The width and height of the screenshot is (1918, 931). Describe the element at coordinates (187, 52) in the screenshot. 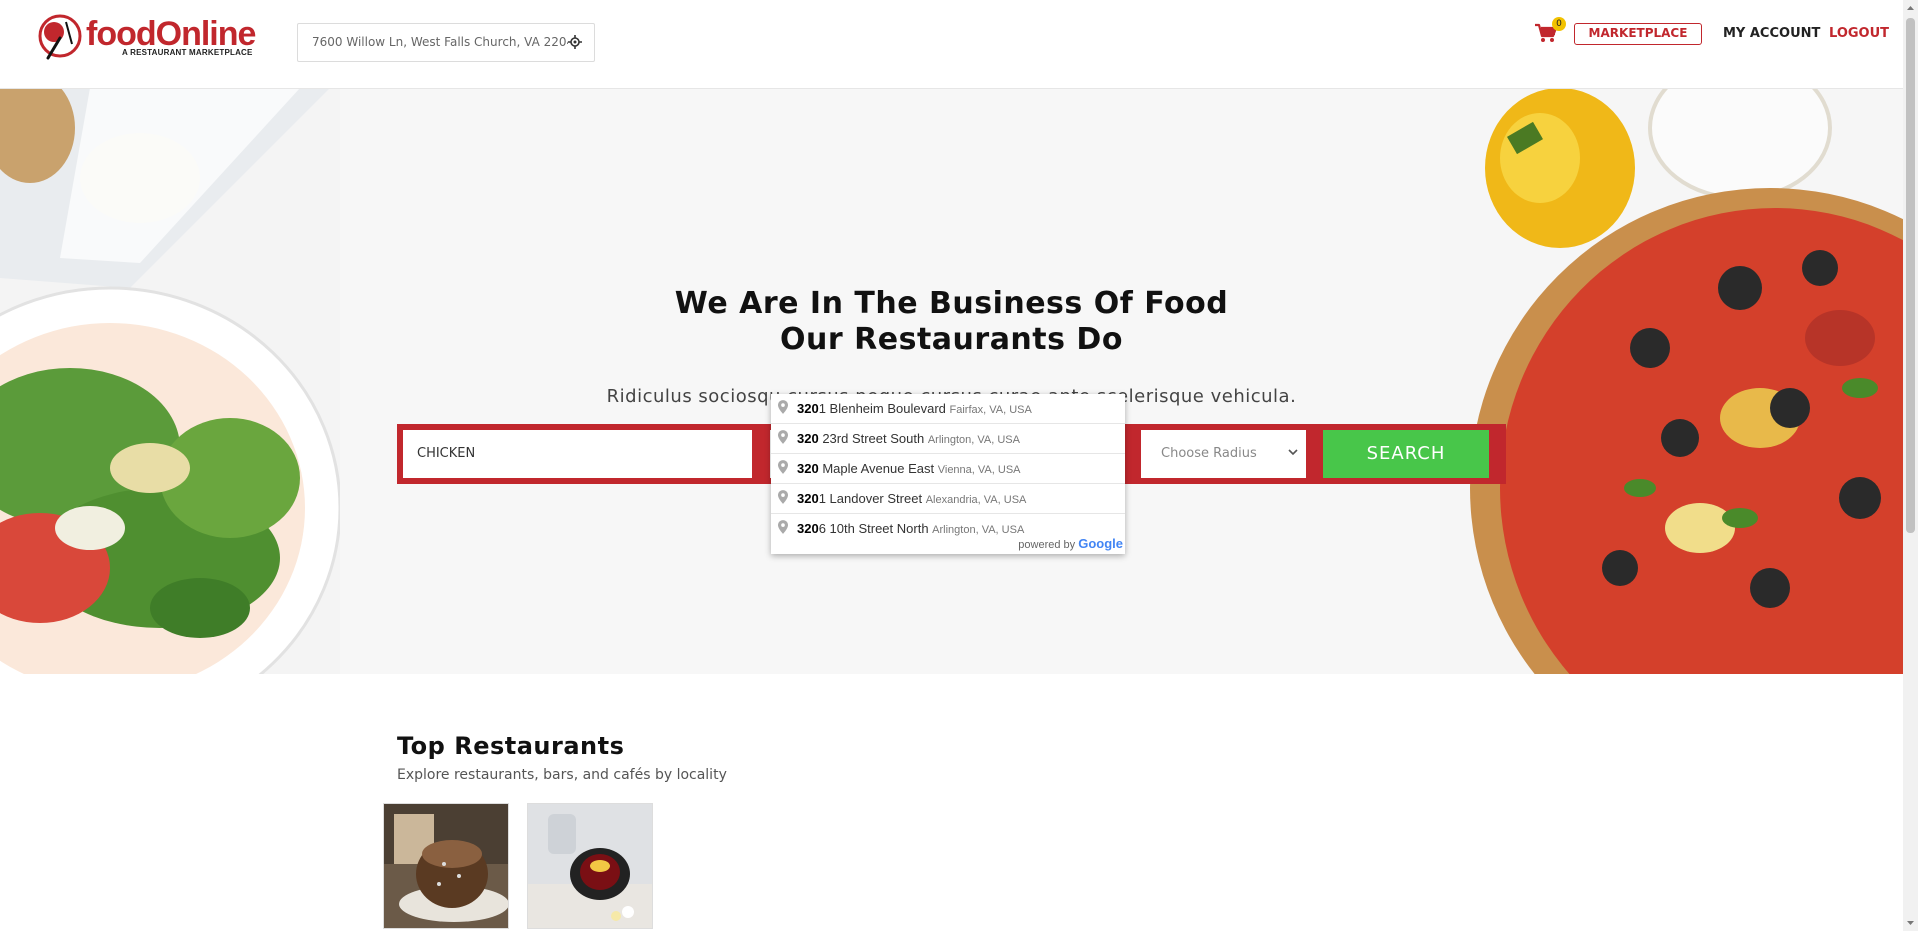

I see `logo-tagline: A RESTAURANT MARKETPLACE` at that location.